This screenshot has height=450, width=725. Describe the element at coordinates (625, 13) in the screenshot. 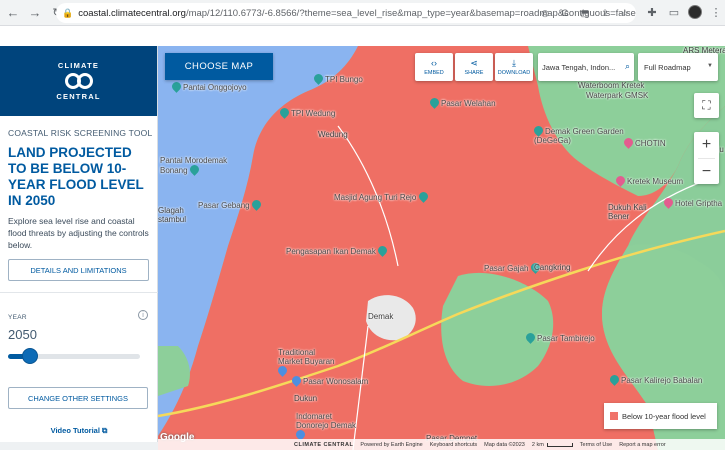

I see `bookmark-star-icon: ☆` at that location.